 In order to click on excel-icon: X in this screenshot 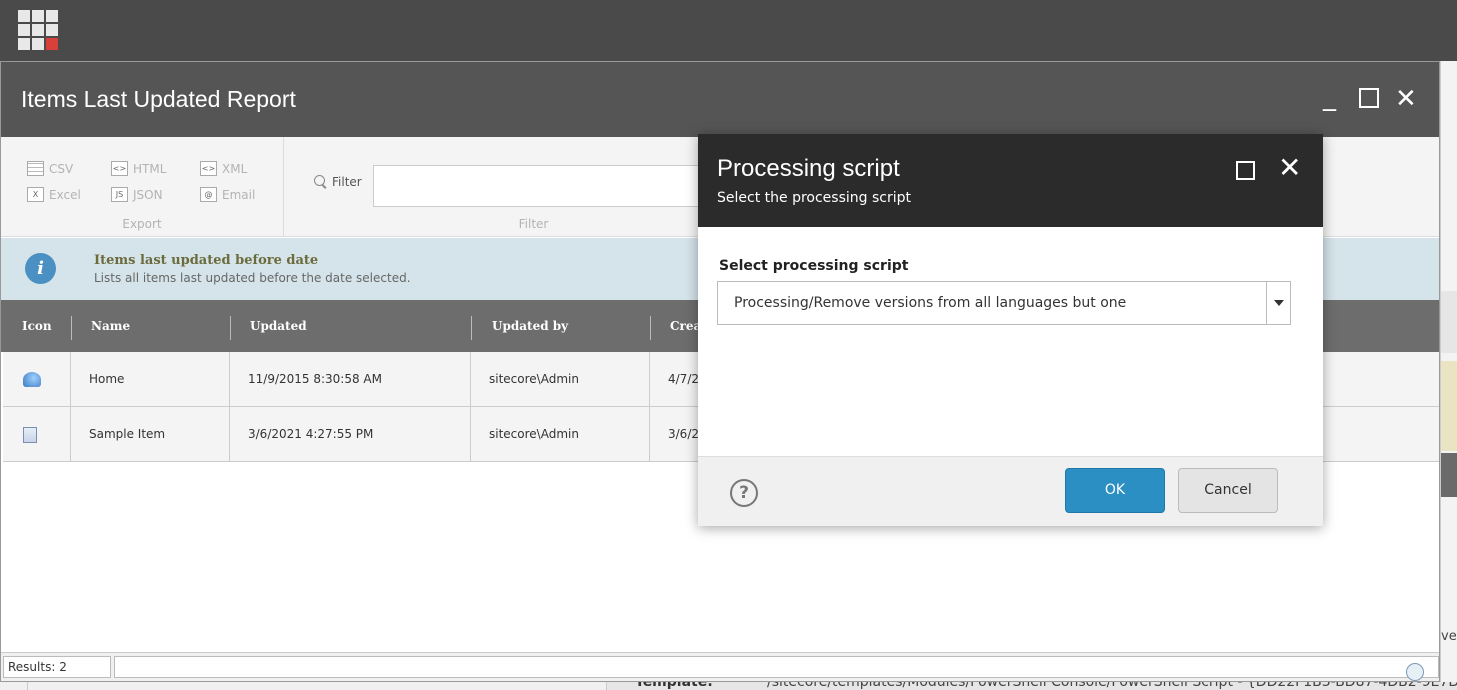, I will do `click(35, 194)`.